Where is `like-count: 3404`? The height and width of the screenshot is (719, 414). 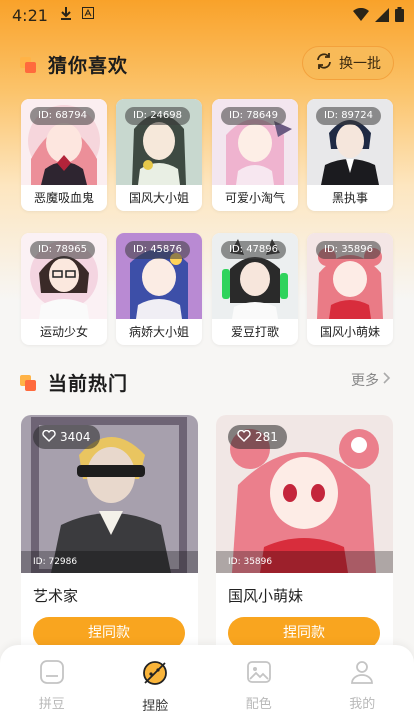 like-count: 3404 is located at coordinates (75, 437).